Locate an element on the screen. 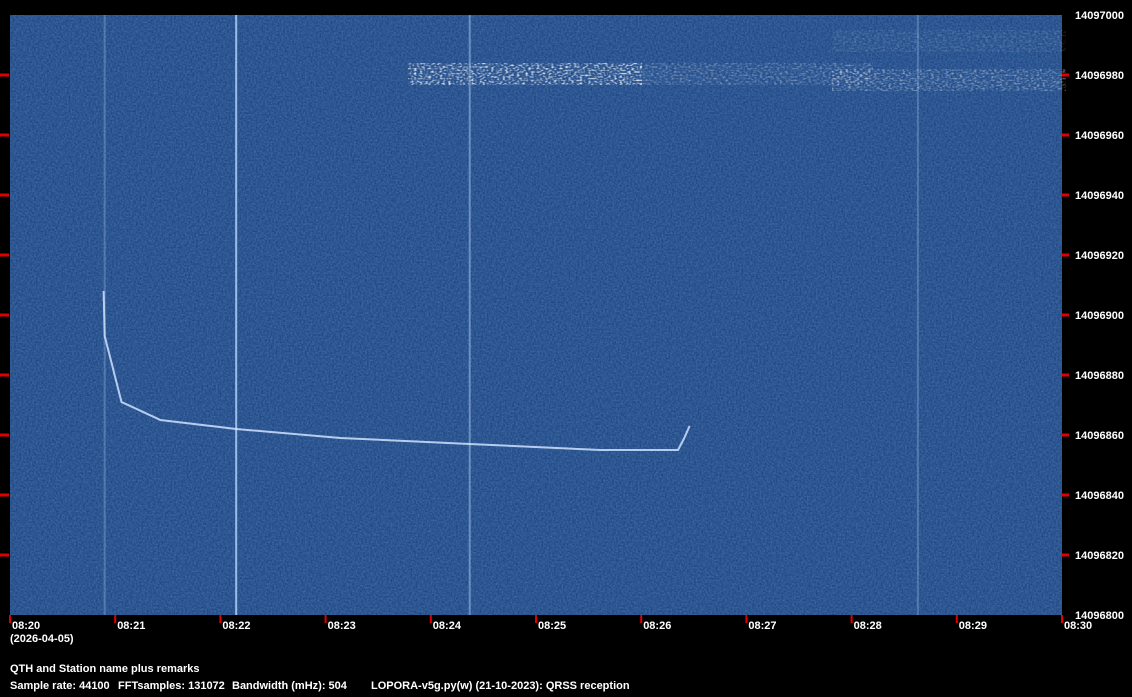 The image size is (1132, 697). y-tick-label: 14096960 is located at coordinates (1099, 136).